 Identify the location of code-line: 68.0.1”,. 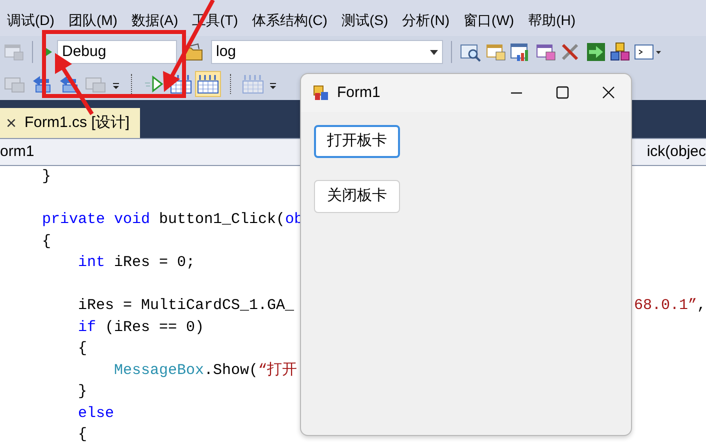
(670, 306).